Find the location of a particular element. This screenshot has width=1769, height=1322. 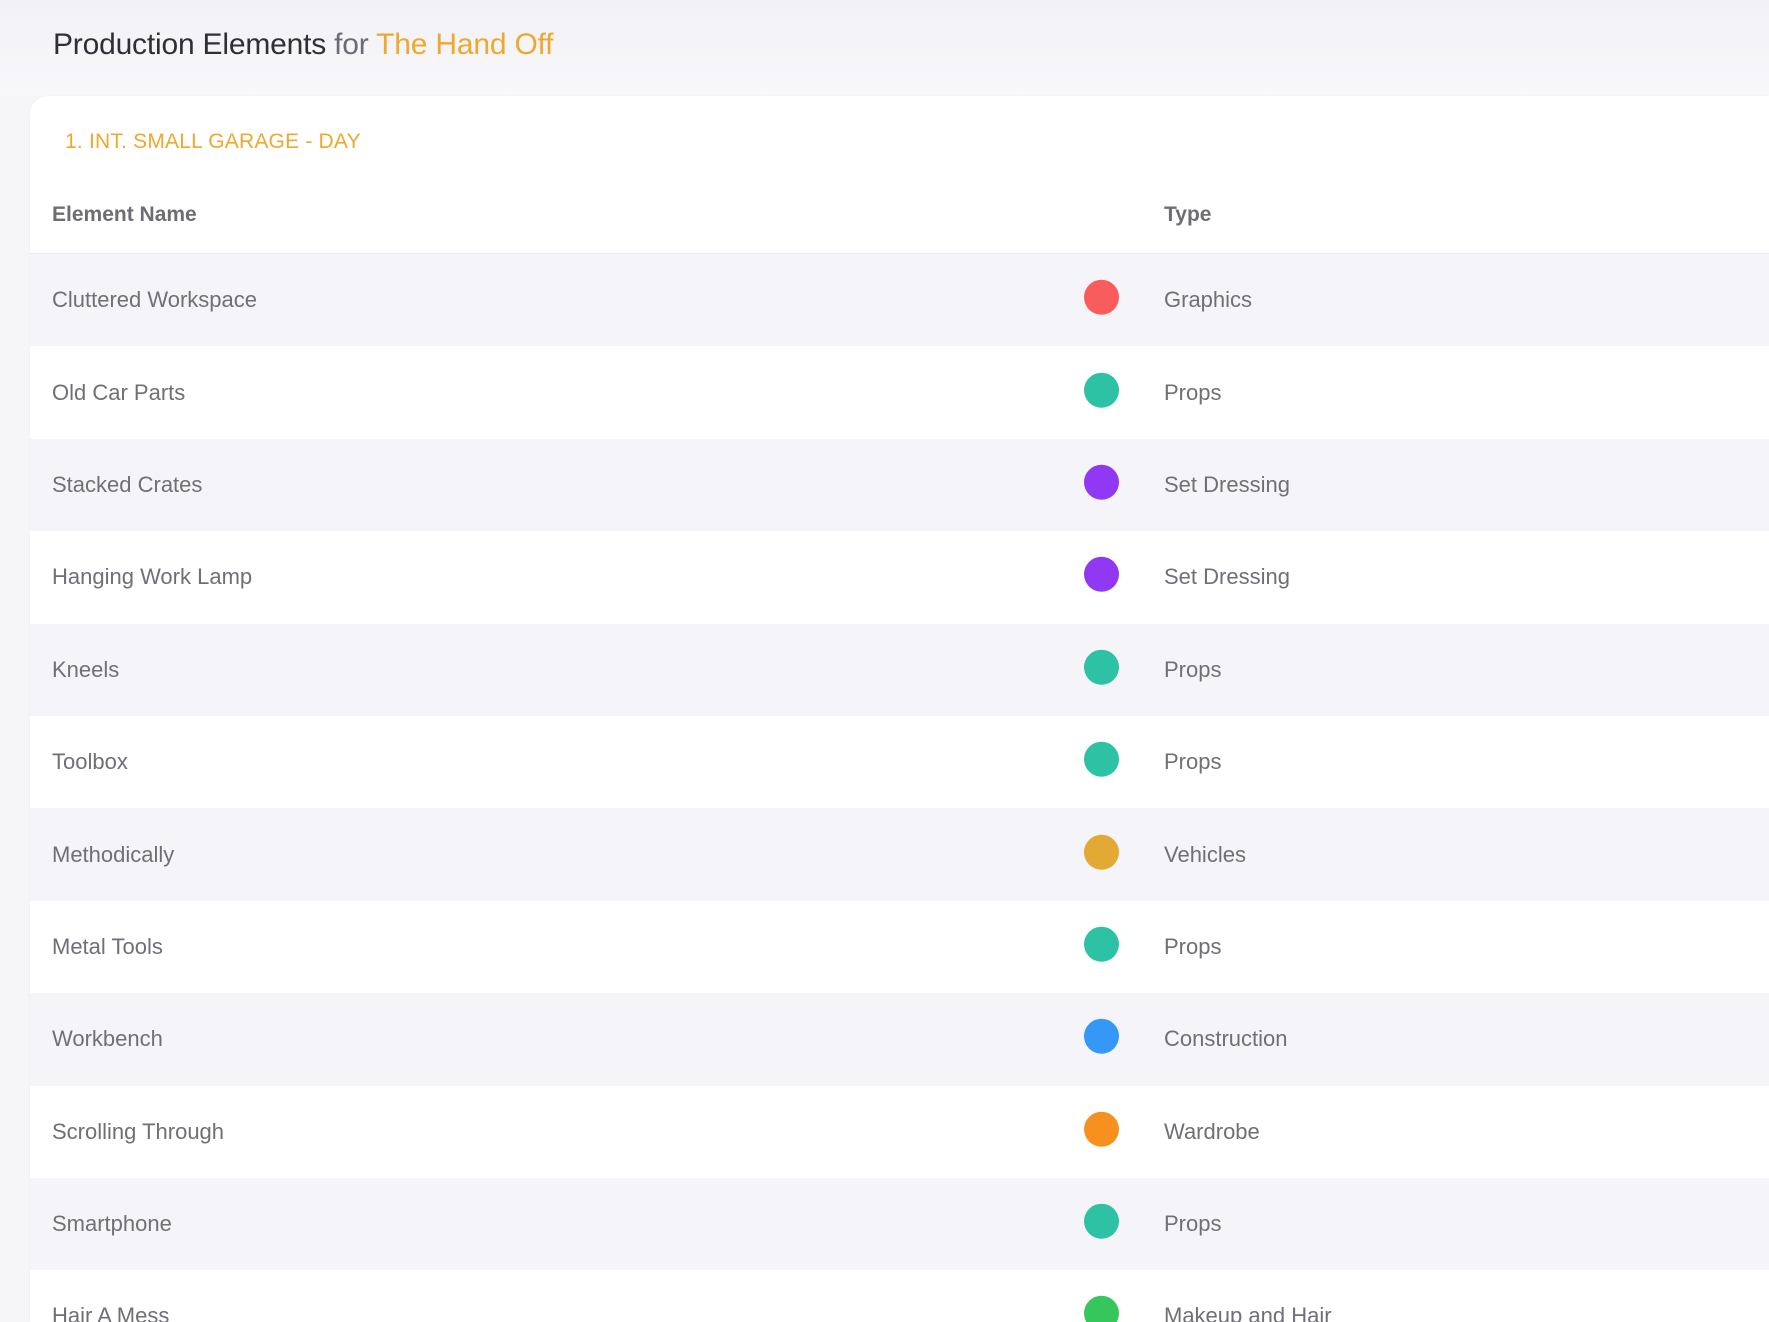

table-row: Toolbox Props is located at coordinates (899, 762).